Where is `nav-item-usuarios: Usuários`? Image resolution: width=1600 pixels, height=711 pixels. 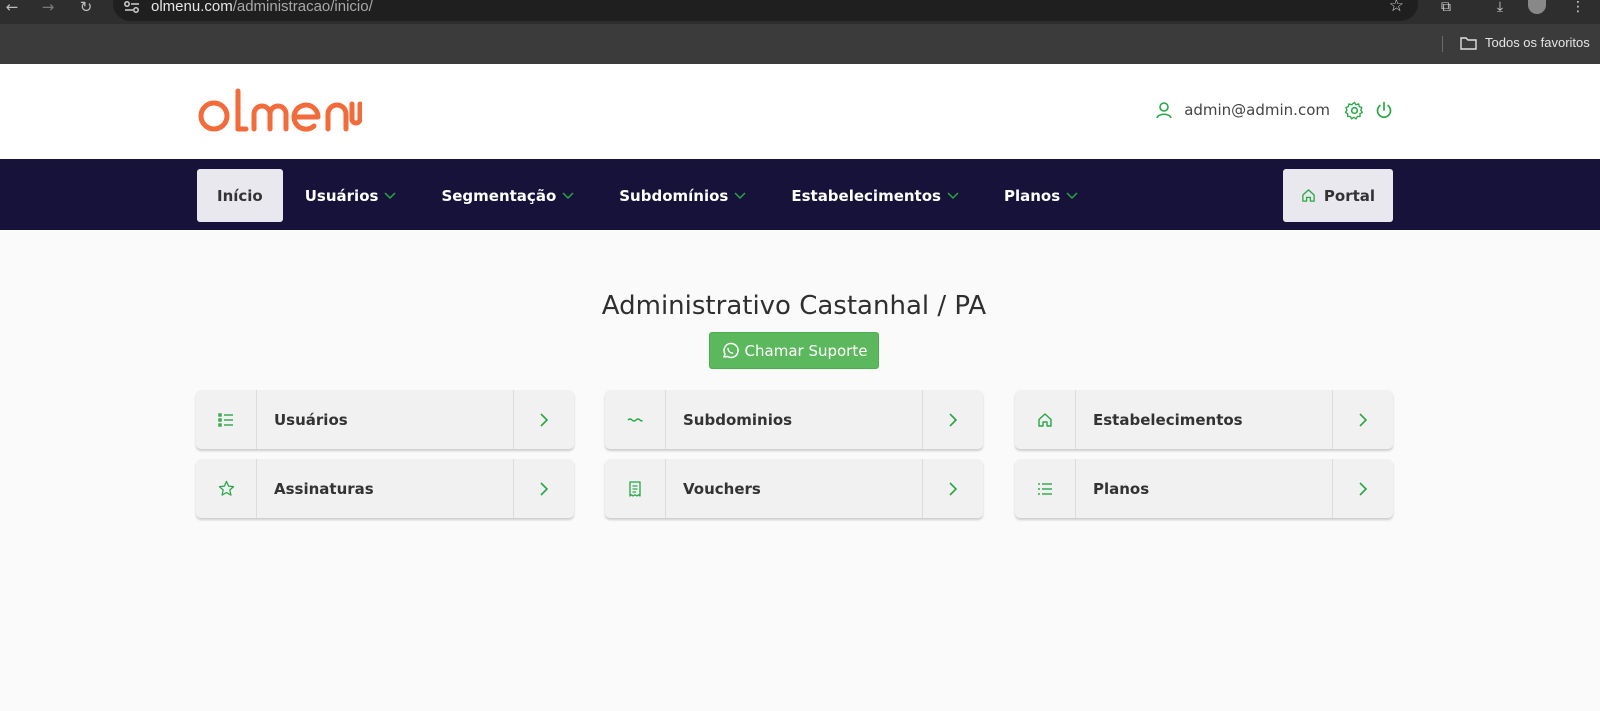
nav-item-usuarios: Usuários is located at coordinates (351, 195).